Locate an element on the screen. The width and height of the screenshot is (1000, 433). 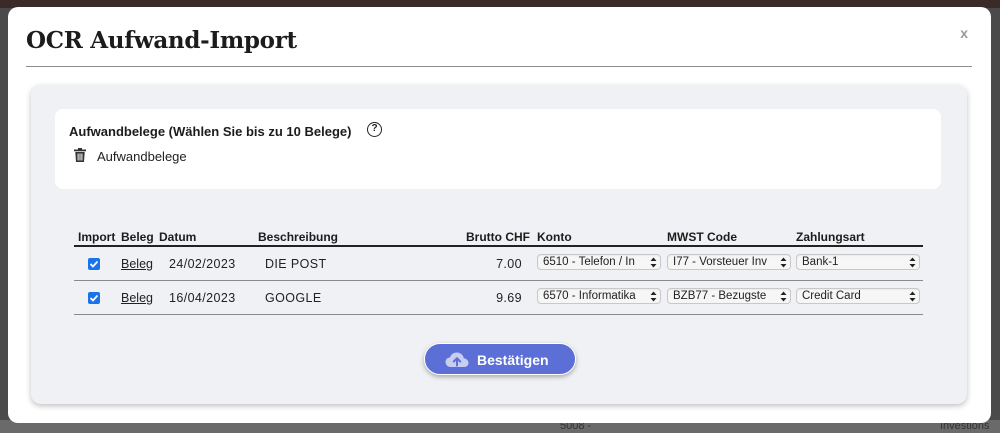
beschreibung-cell: GOOGLE is located at coordinates (293, 298).